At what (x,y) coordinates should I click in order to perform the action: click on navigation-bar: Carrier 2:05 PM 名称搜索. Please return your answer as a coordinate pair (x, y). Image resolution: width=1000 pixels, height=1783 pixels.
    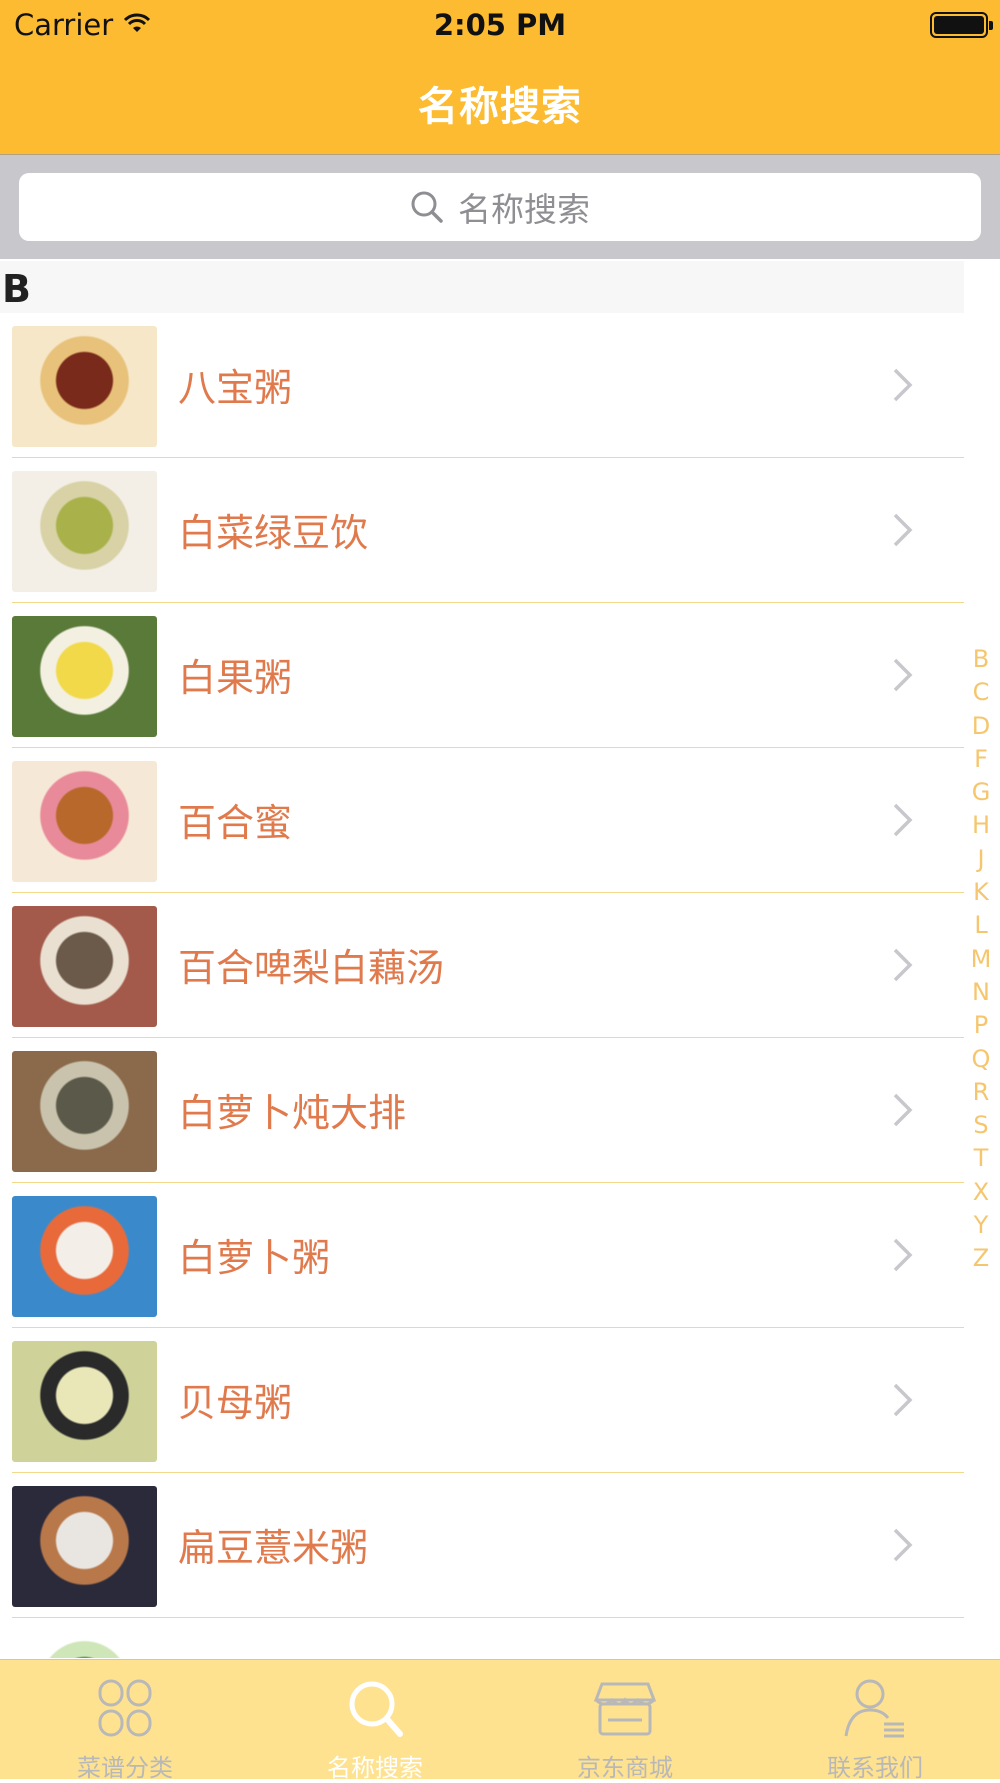
    Looking at the image, I should click on (500, 77).